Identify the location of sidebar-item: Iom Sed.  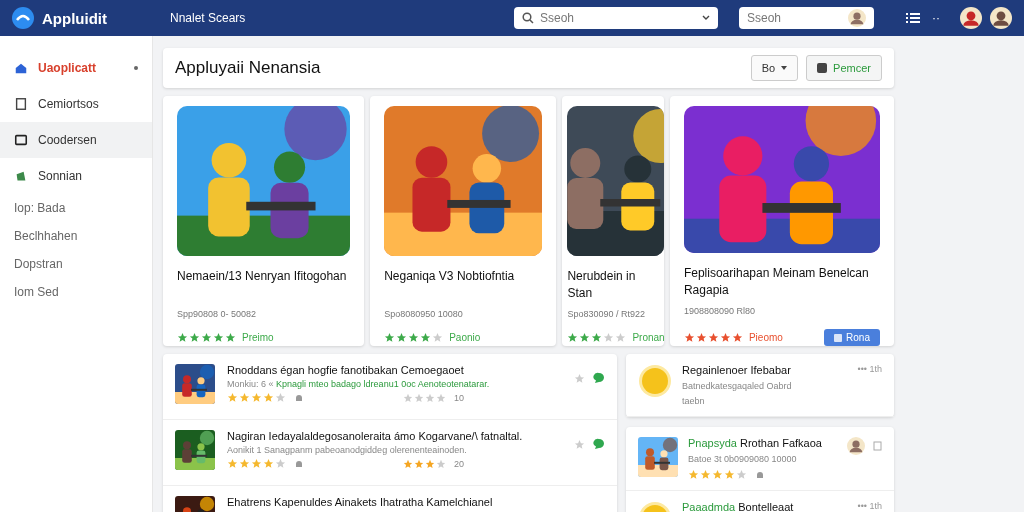
(76, 292).